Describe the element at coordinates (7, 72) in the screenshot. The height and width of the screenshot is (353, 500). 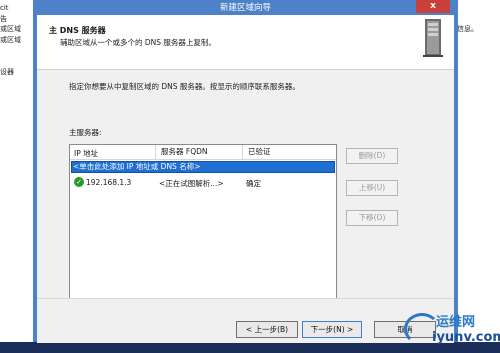
I see `background-item: 设器` at that location.